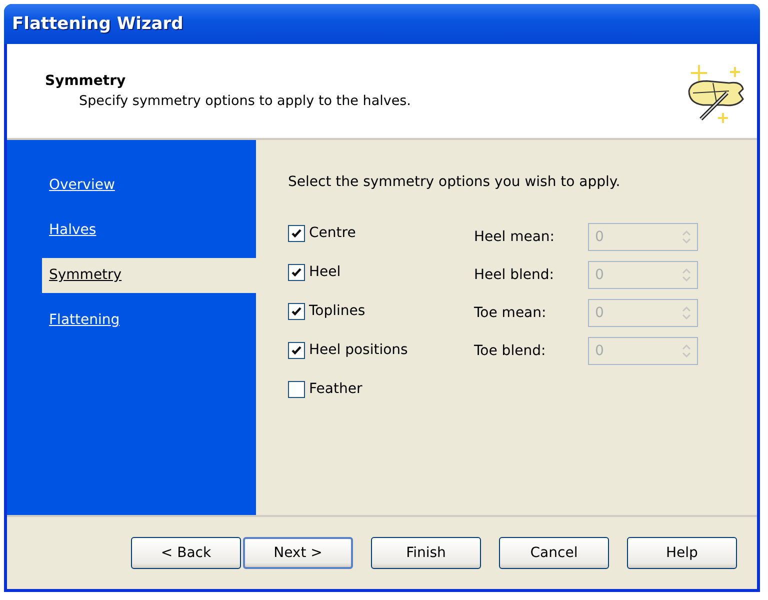  What do you see at coordinates (86, 81) in the screenshot?
I see `page-title: Symmetry` at bounding box center [86, 81].